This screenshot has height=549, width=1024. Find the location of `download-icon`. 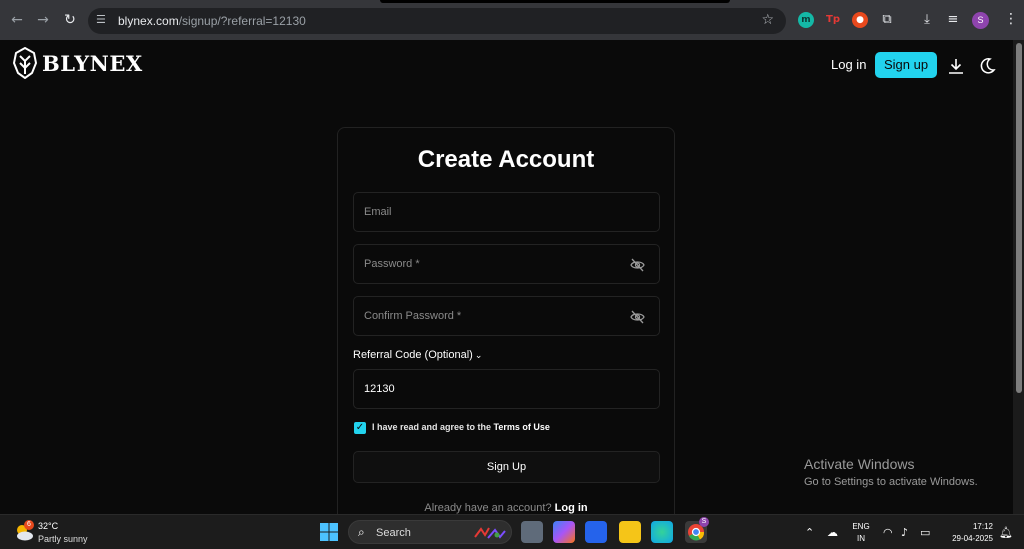

download-icon is located at coordinates (956, 66).